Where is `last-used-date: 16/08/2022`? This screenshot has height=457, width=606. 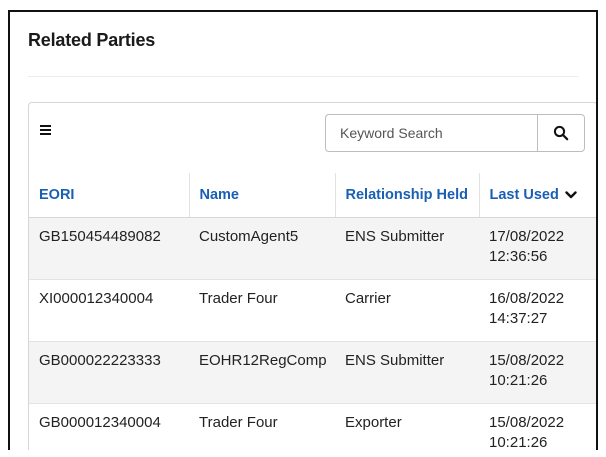 last-used-date: 16/08/2022 is located at coordinates (527, 298).